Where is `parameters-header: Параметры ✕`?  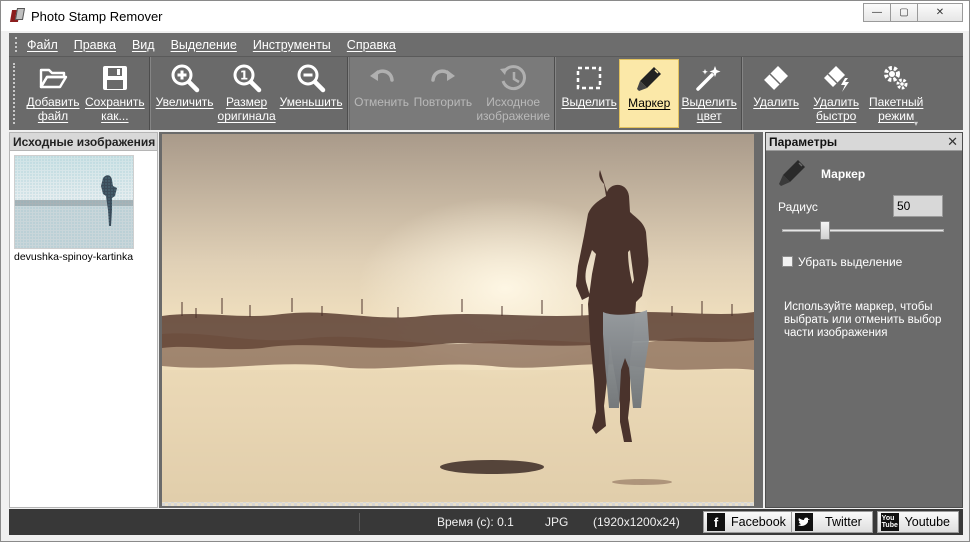
parameters-header: Параметры ✕ is located at coordinates (864, 142).